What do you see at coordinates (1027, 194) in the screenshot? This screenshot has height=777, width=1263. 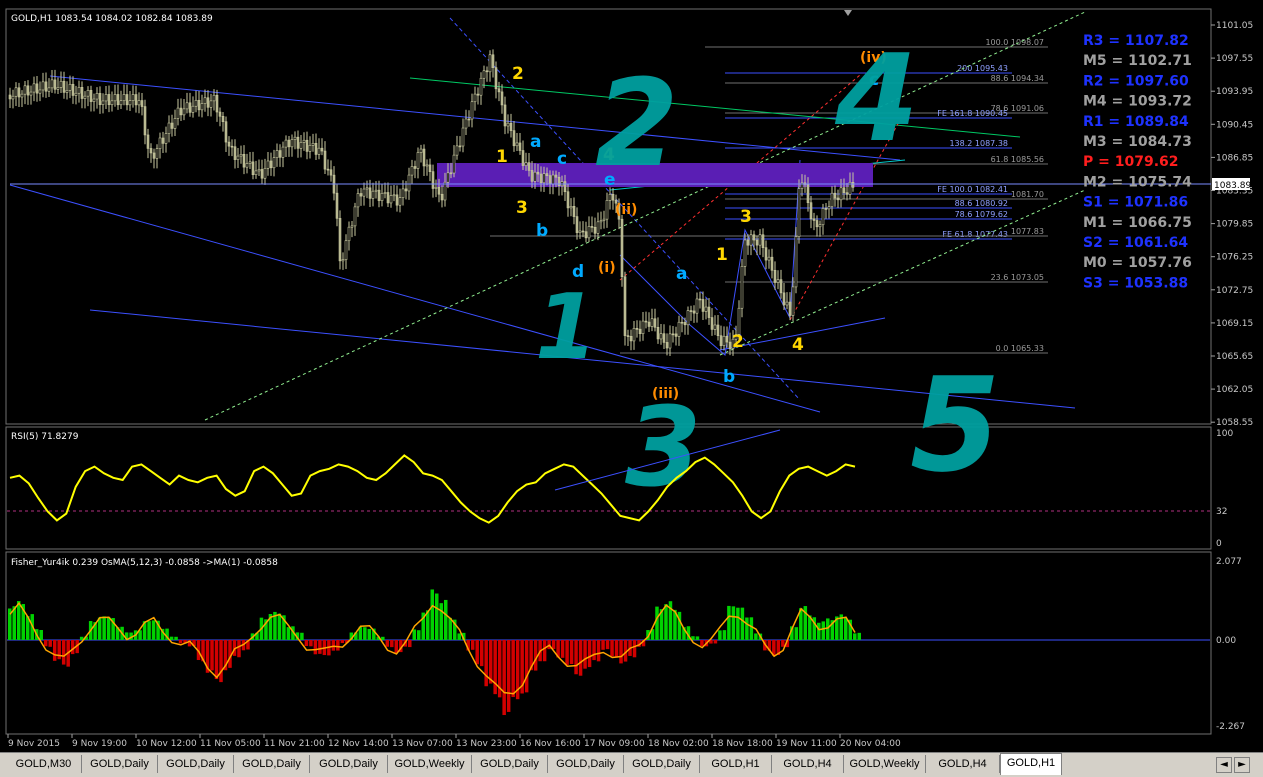 I see `fib-label: 1081.70` at bounding box center [1027, 194].